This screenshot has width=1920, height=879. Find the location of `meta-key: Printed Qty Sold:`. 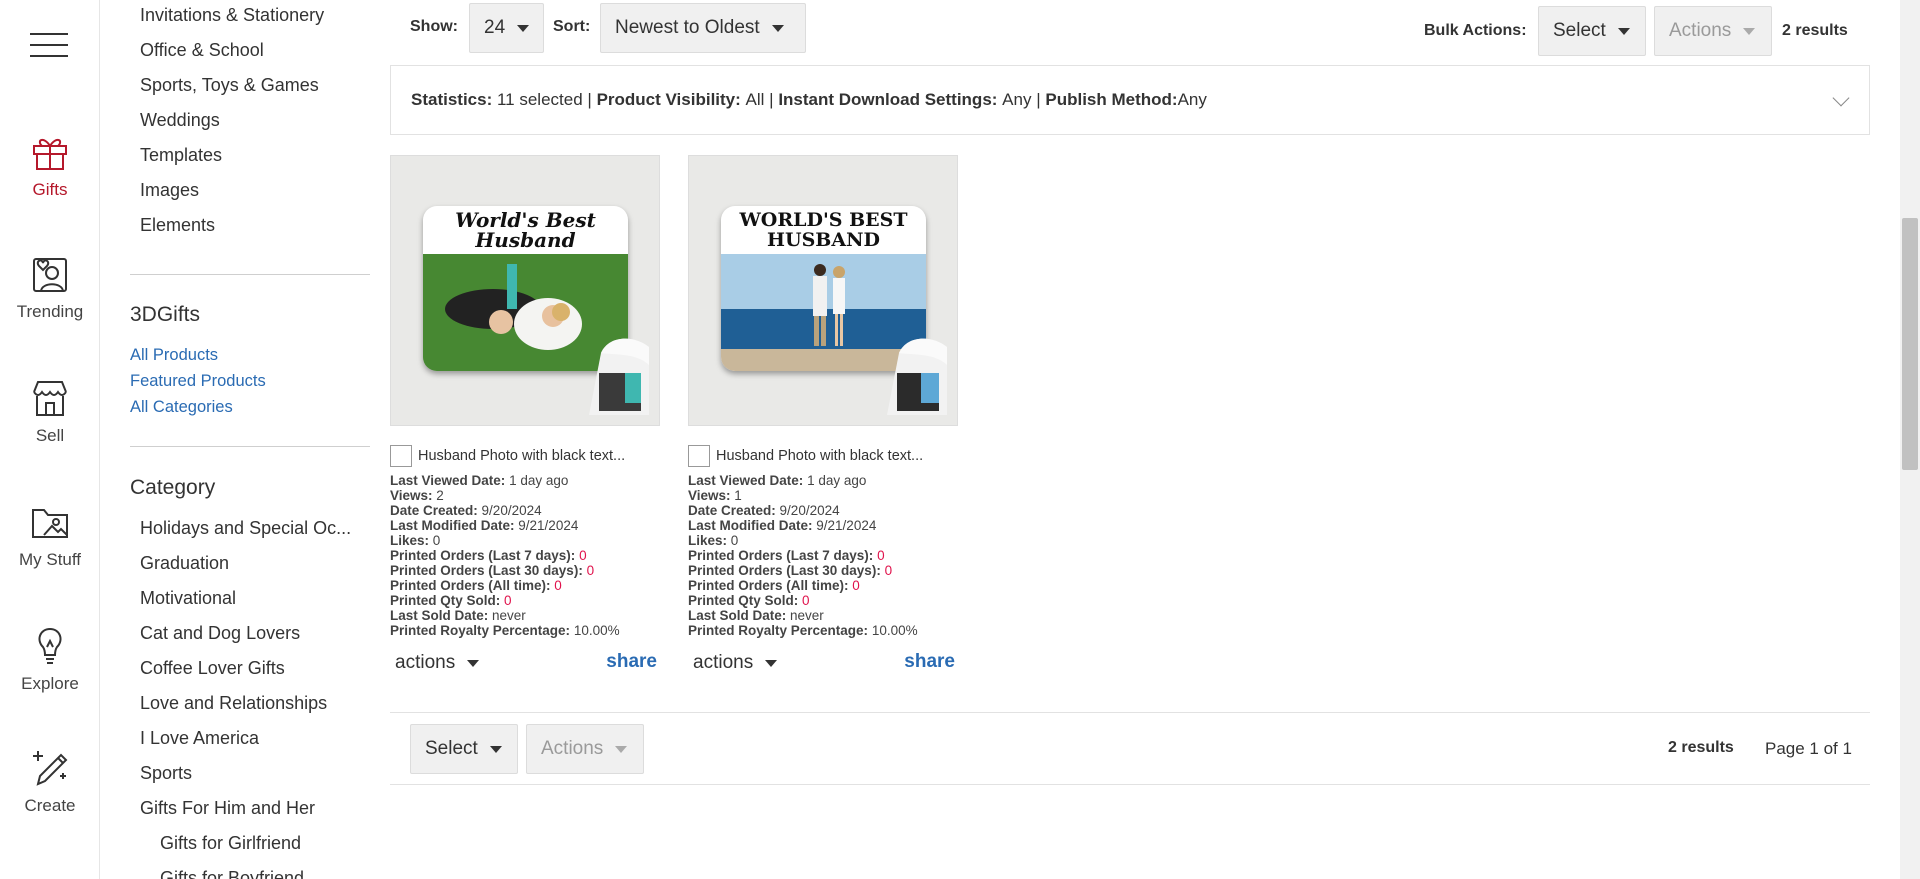

meta-key: Printed Qty Sold: is located at coordinates (445, 600).